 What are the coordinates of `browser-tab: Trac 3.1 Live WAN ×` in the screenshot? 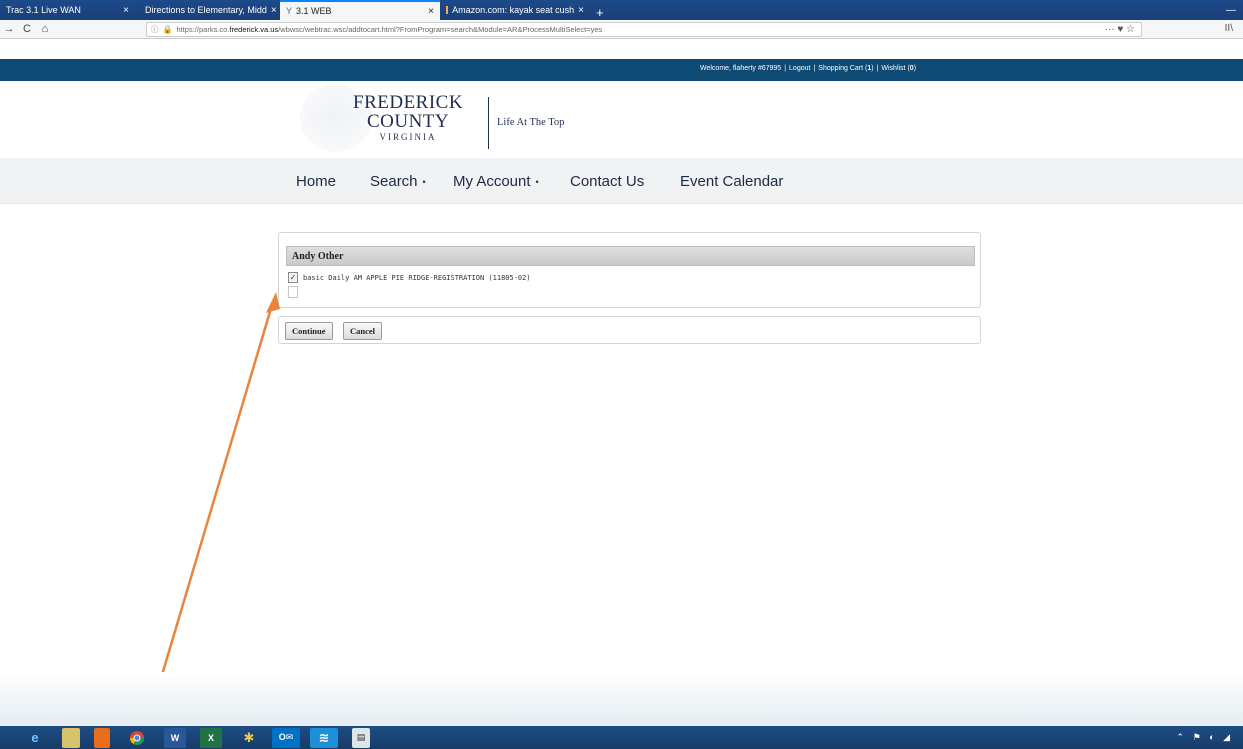 It's located at (67, 10).